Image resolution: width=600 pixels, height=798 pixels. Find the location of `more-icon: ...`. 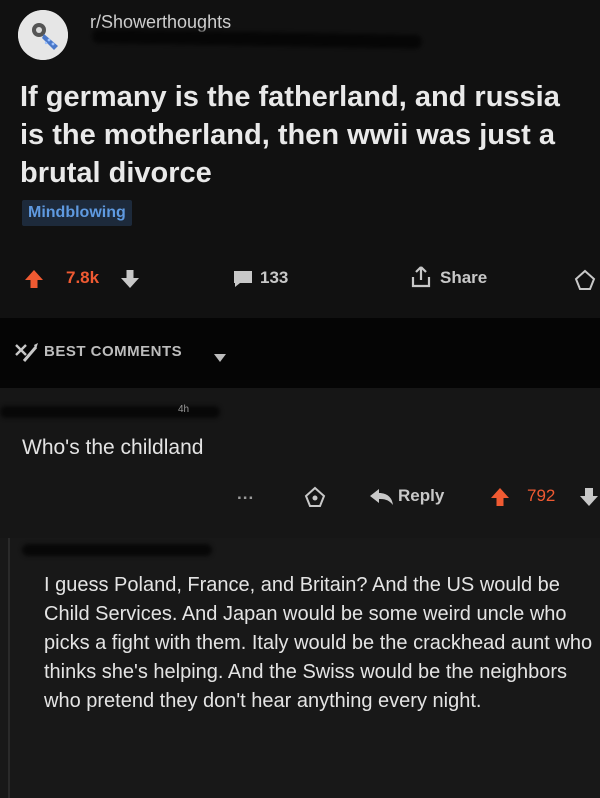

more-icon: ... is located at coordinates (245, 494).